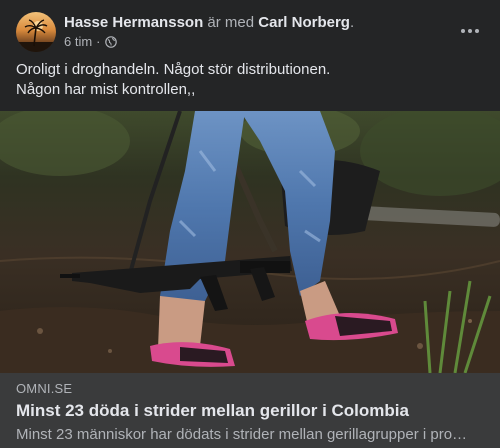  What do you see at coordinates (44, 388) in the screenshot?
I see `link-domain: OMNI.SE` at bounding box center [44, 388].